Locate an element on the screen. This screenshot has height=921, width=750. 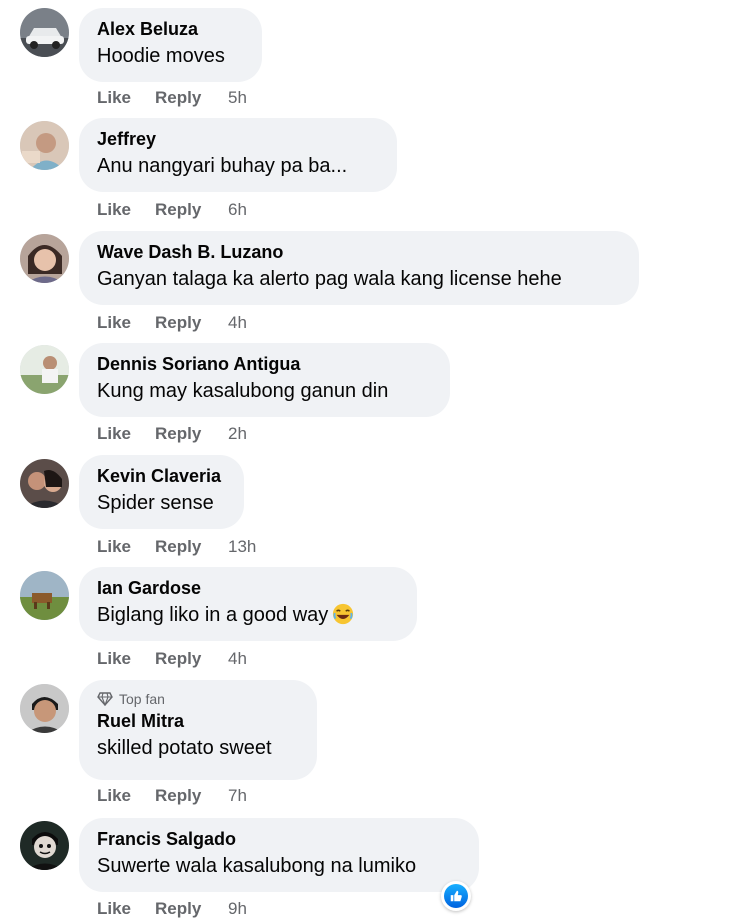
comment-actions: Like Reply 9h is located at coordinates (172, 909).